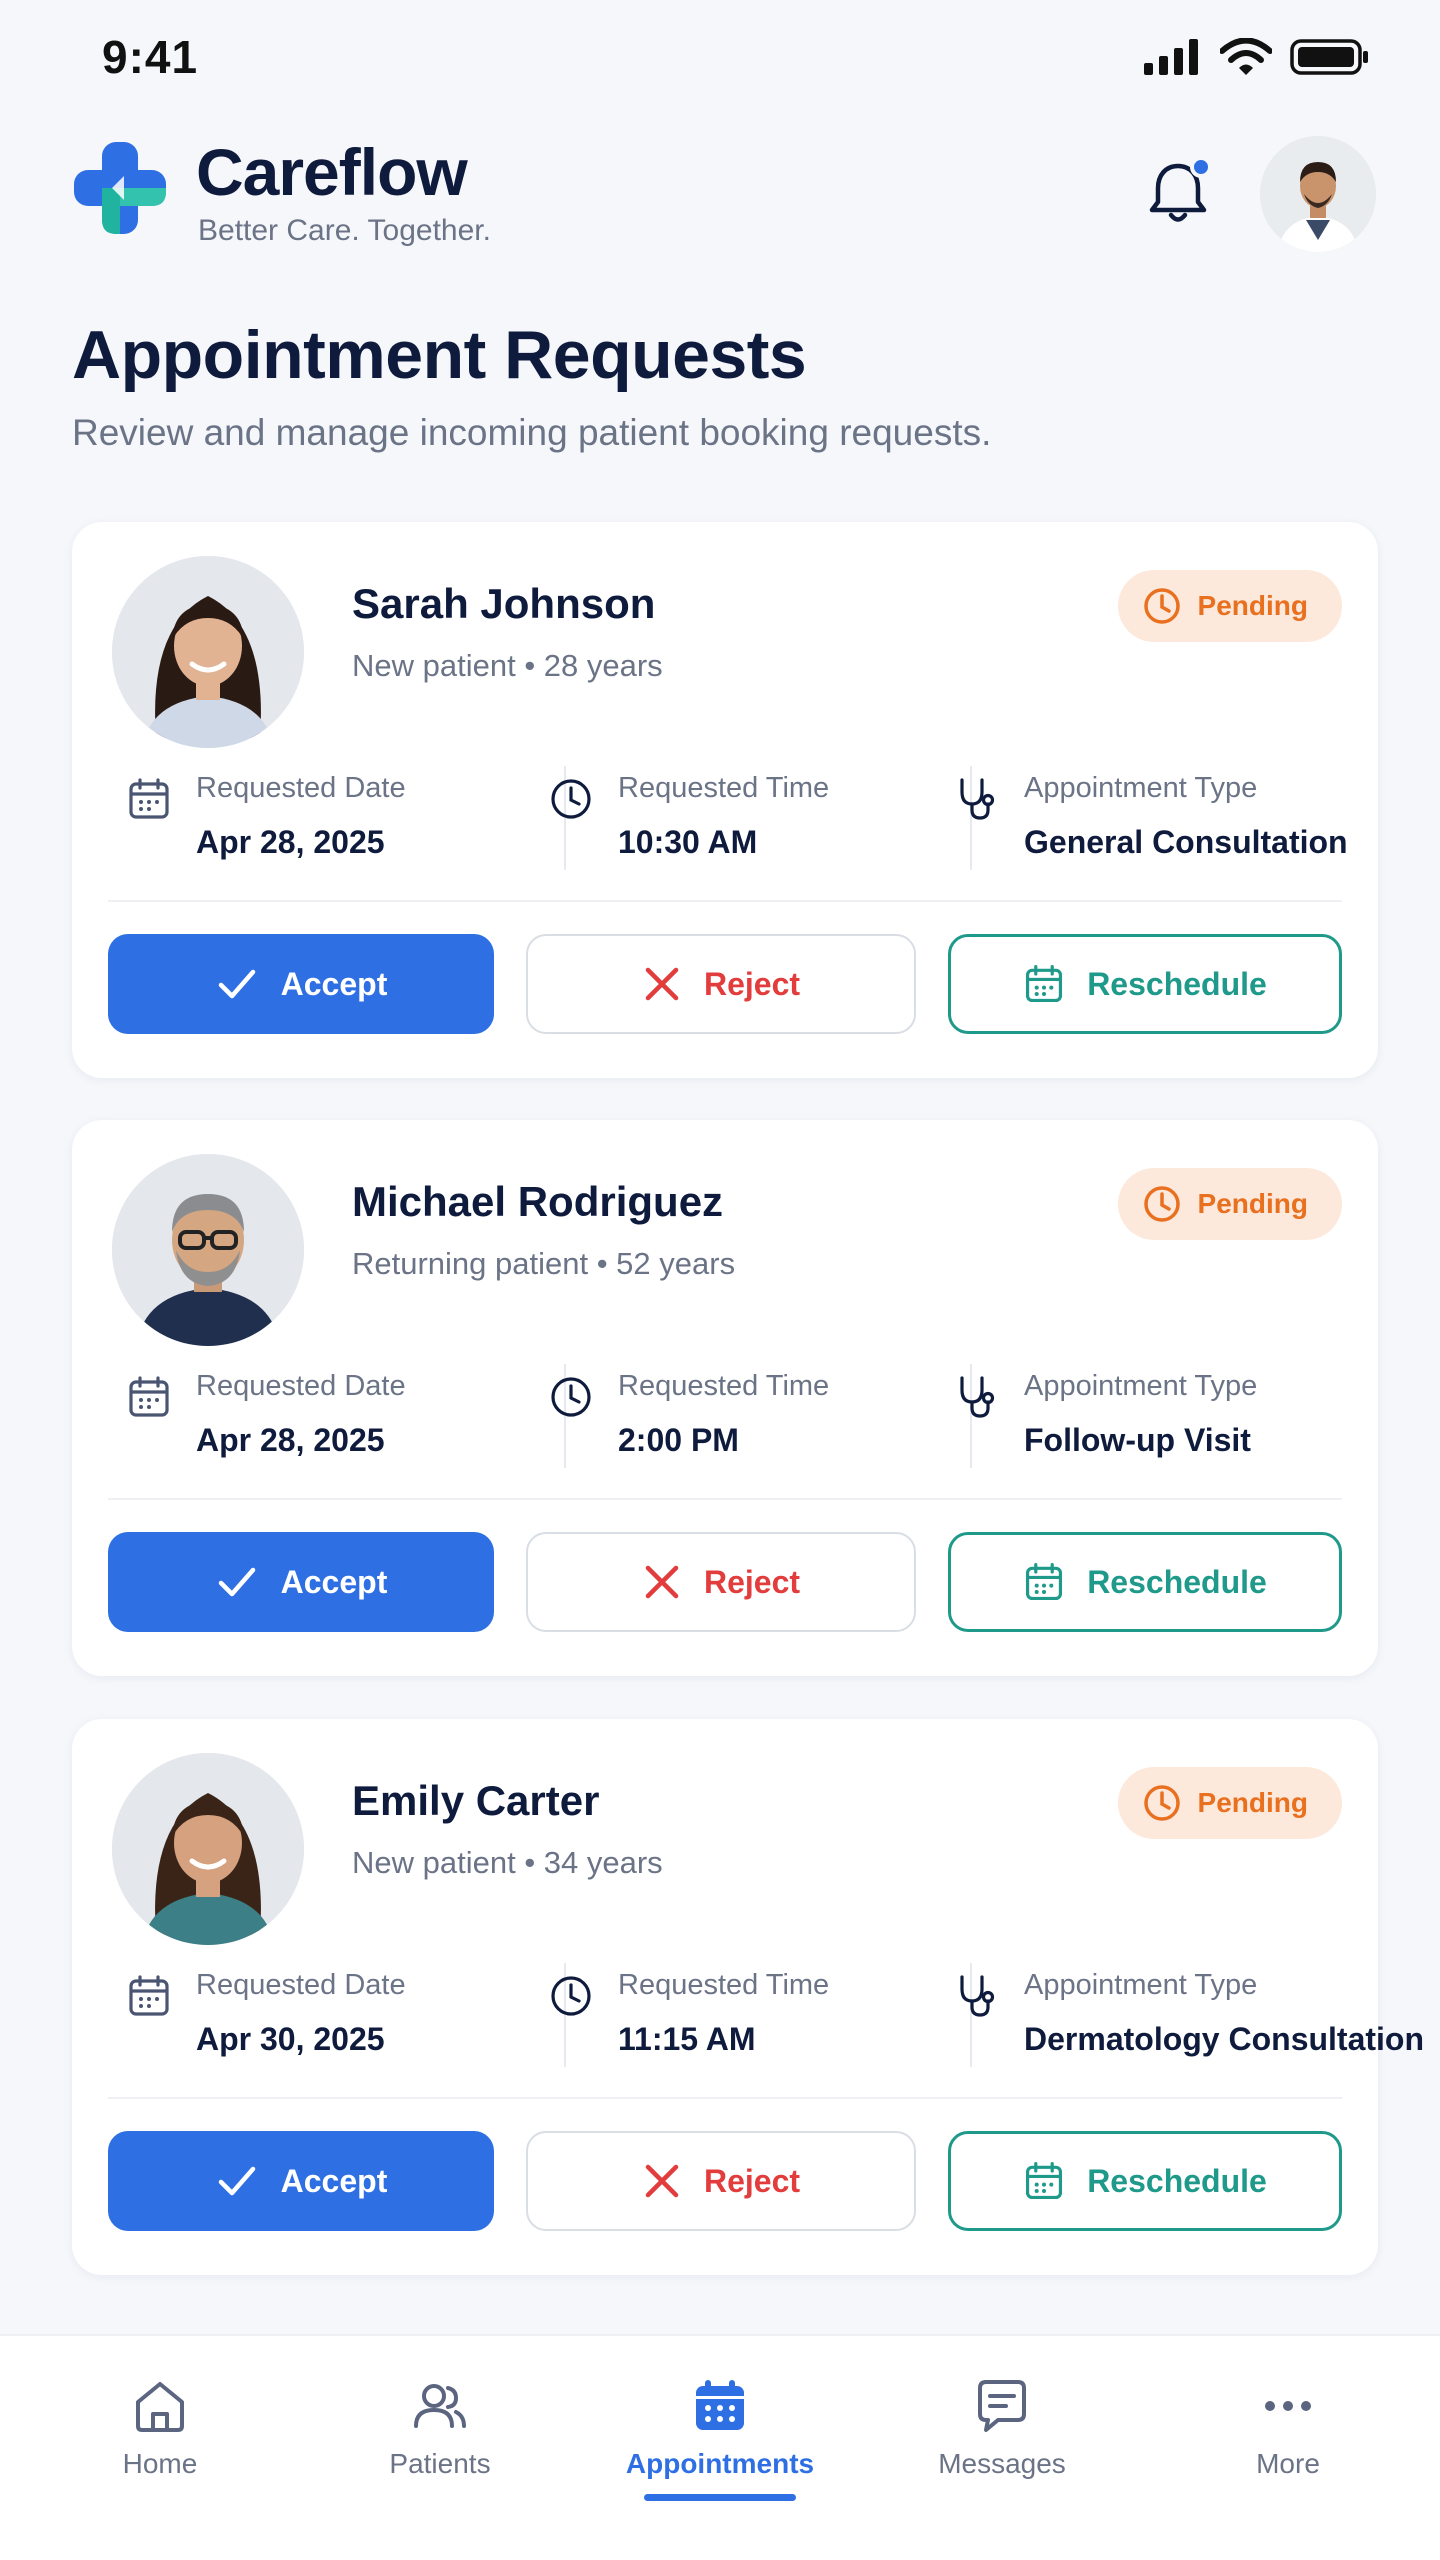 The height and width of the screenshot is (2560, 1440). Describe the element at coordinates (687, 2039) in the screenshot. I see `time-value: 11:15 AM` at that location.